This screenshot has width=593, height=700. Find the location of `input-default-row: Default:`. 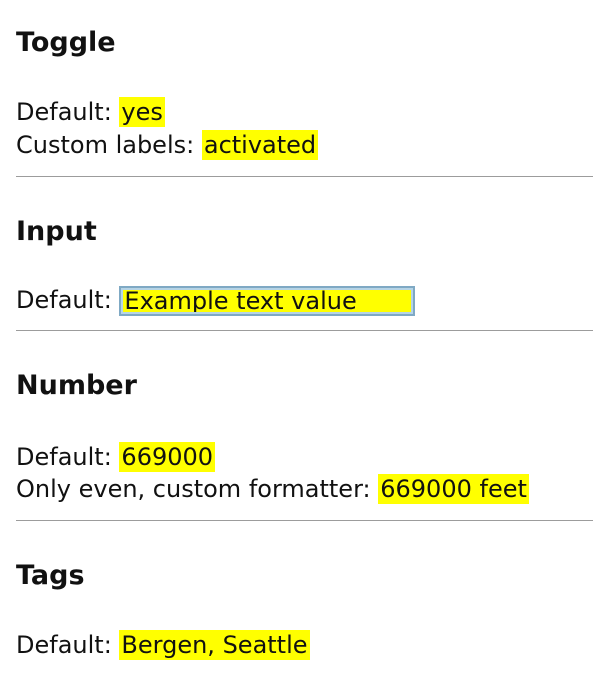

input-default-row: Default: is located at coordinates (216, 300).